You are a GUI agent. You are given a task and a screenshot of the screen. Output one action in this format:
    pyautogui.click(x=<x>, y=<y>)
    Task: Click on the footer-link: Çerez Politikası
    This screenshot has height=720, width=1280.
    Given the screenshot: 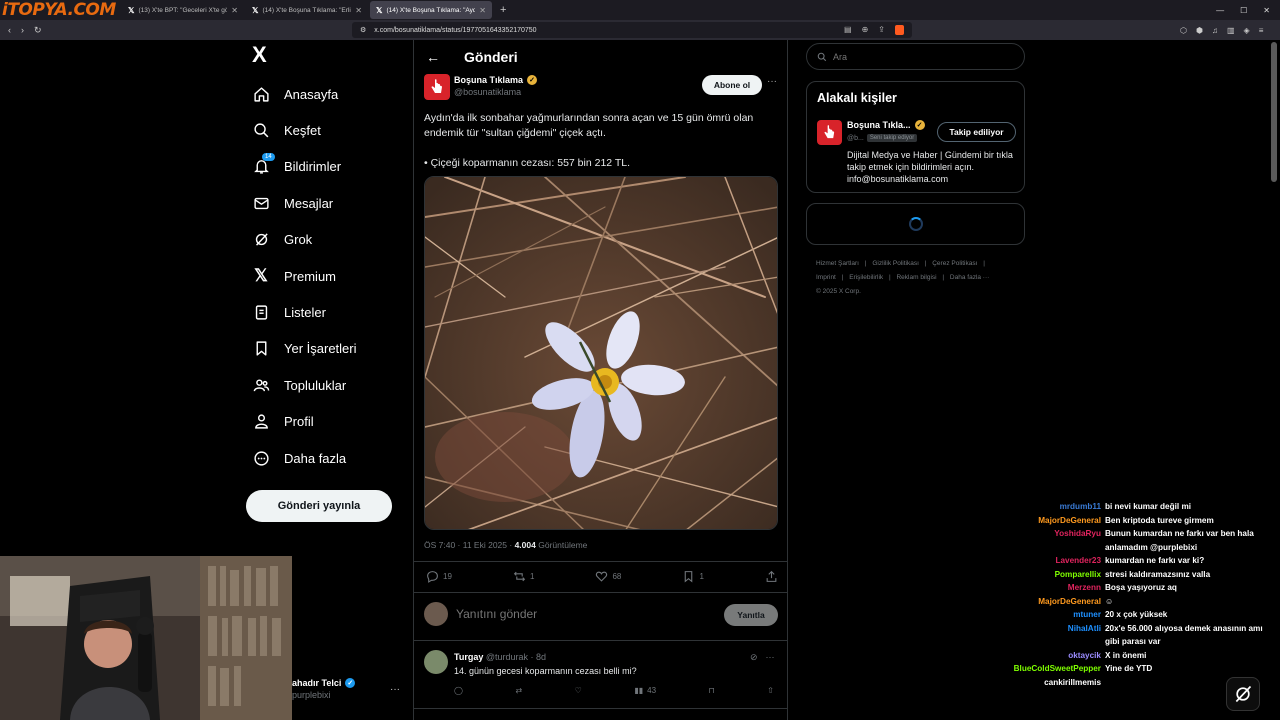 What is the action you would take?
    pyautogui.click(x=954, y=263)
    